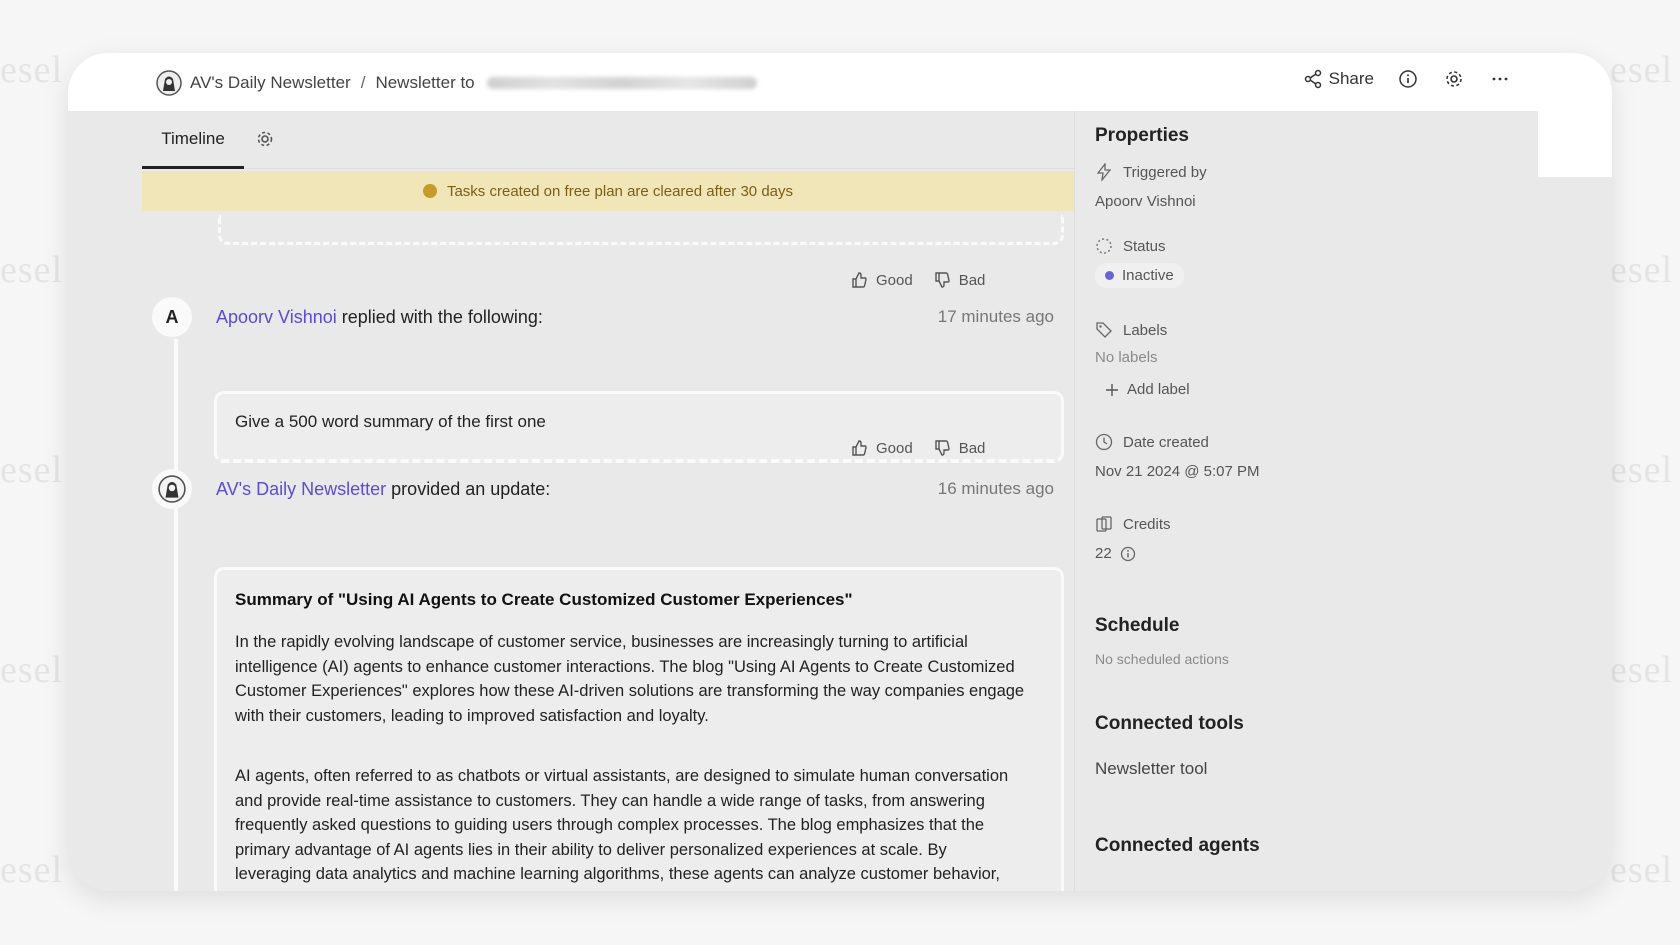  I want to click on previous-message-fragment, so click(641, 230).